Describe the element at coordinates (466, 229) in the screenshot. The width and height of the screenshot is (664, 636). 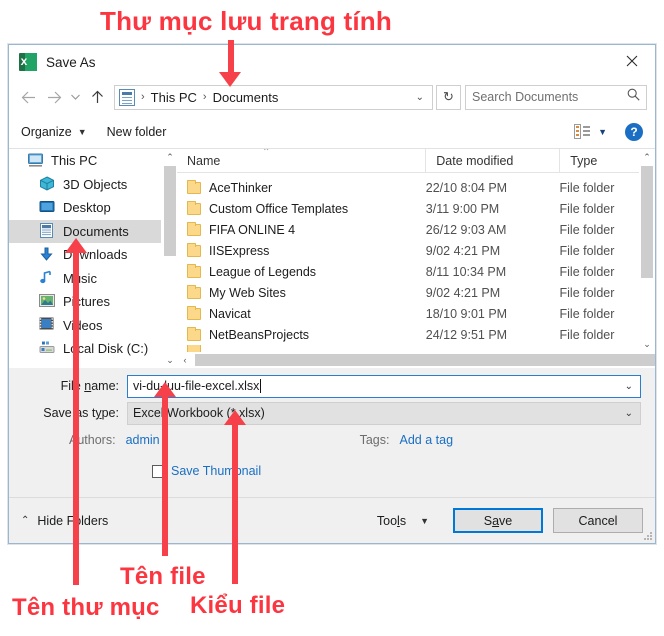
I see `file-date: 26/12 9:03 AM` at that location.